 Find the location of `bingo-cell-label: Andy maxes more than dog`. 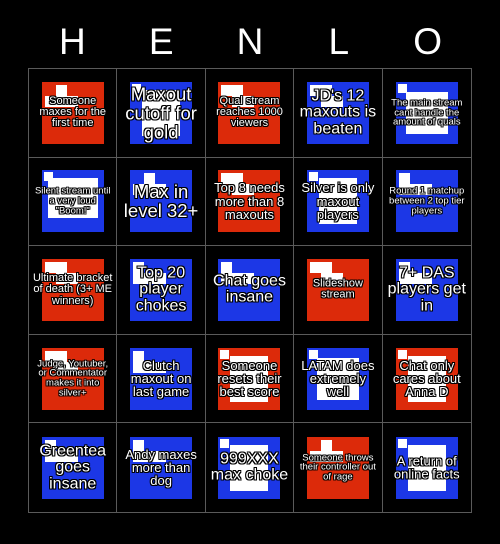

bingo-cell-label: Andy maxes more than dog is located at coordinates (161, 467).